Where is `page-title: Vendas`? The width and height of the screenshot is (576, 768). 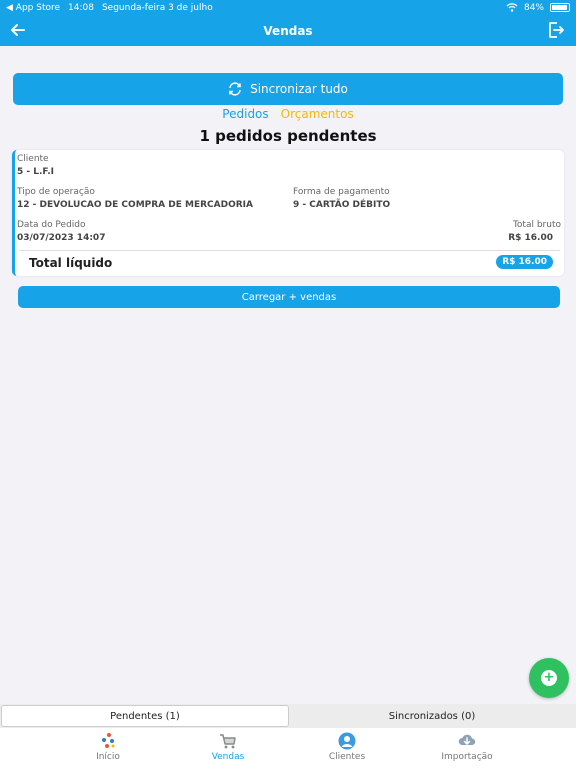
page-title: Vendas is located at coordinates (288, 30).